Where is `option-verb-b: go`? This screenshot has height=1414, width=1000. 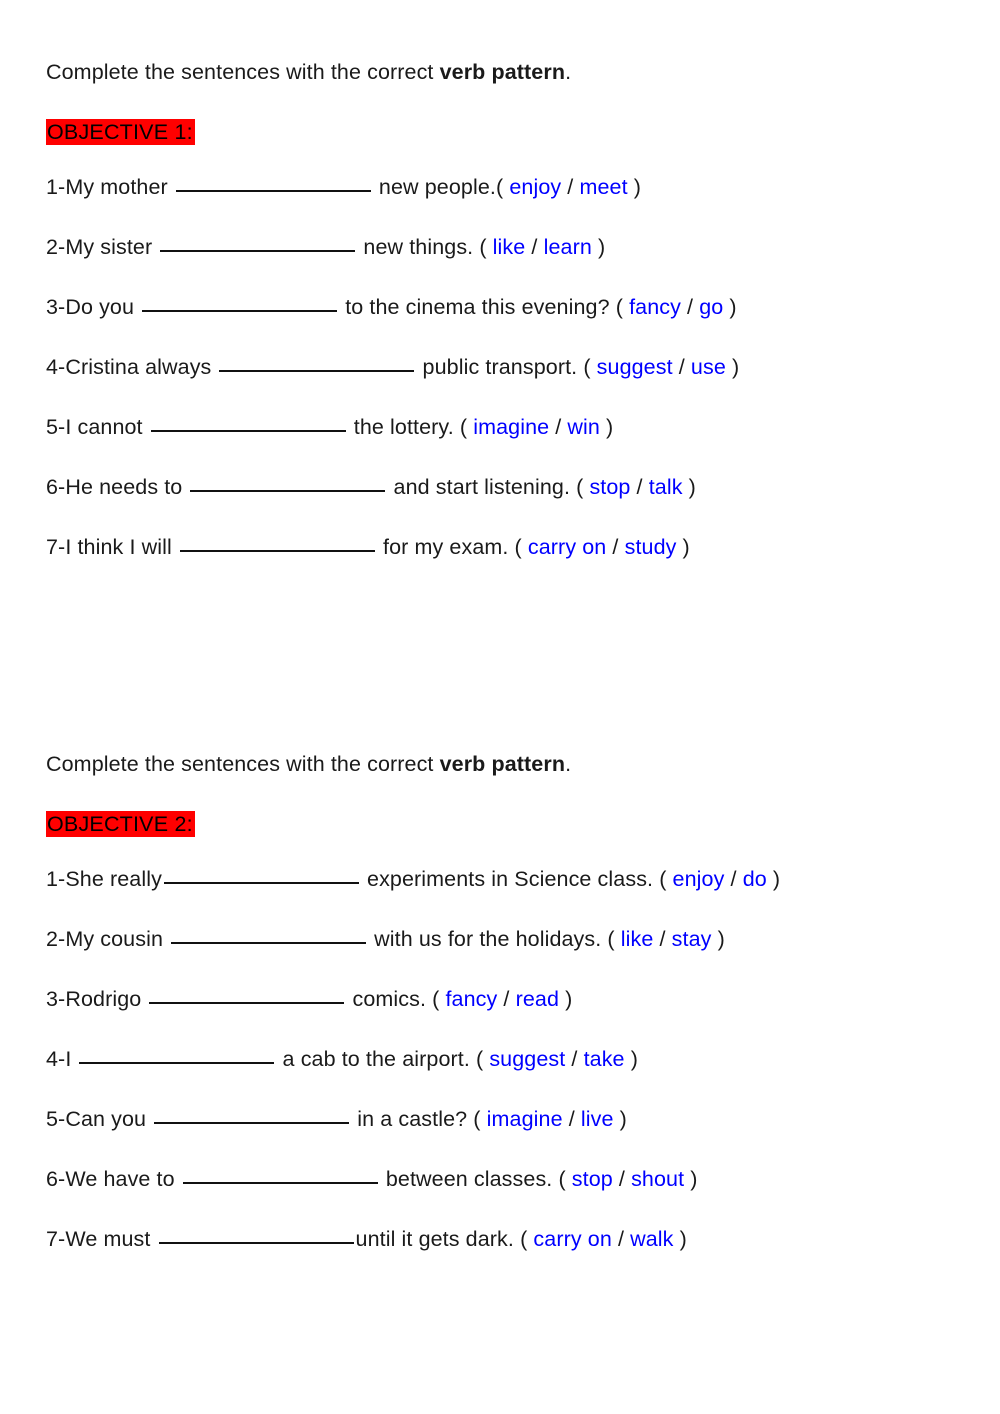 option-verb-b: go is located at coordinates (711, 307).